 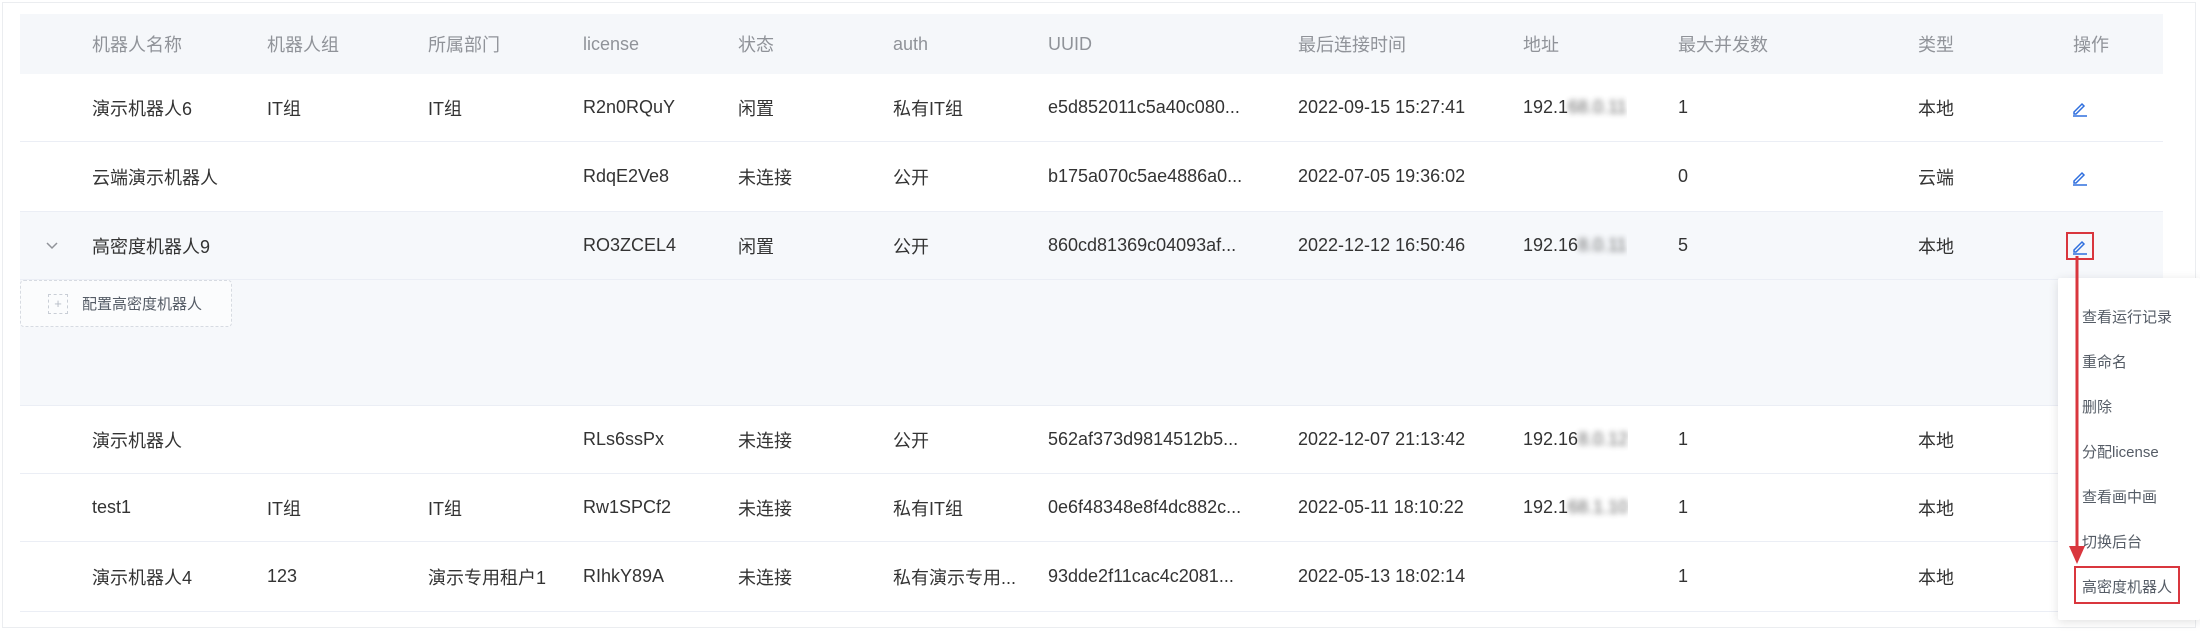 What do you see at coordinates (58, 303) in the screenshot?
I see `plus-icon: +` at bounding box center [58, 303].